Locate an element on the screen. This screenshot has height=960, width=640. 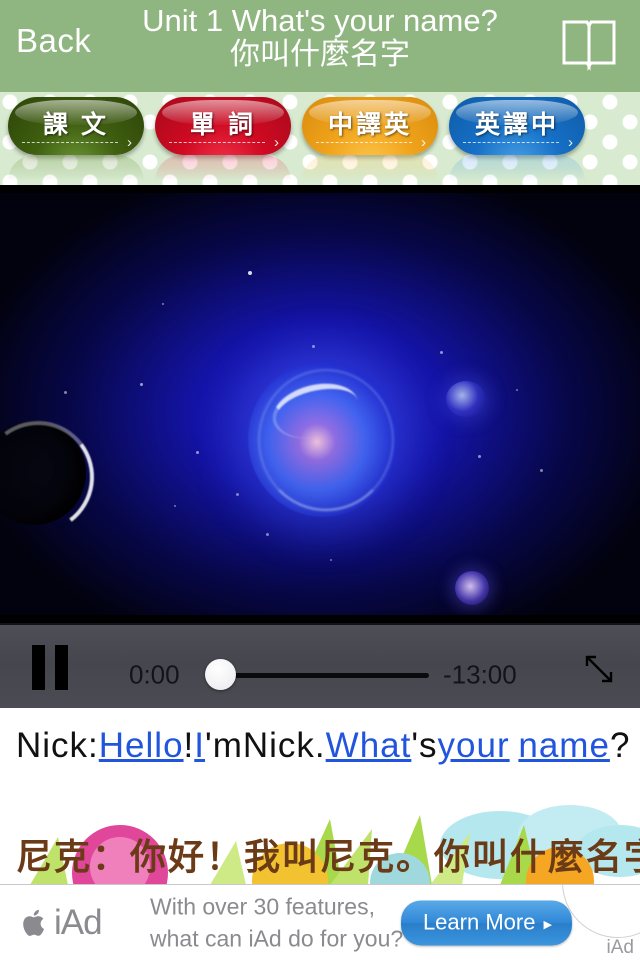
page-title-chinese: 你叫什麼名字 is located at coordinates (320, 55).